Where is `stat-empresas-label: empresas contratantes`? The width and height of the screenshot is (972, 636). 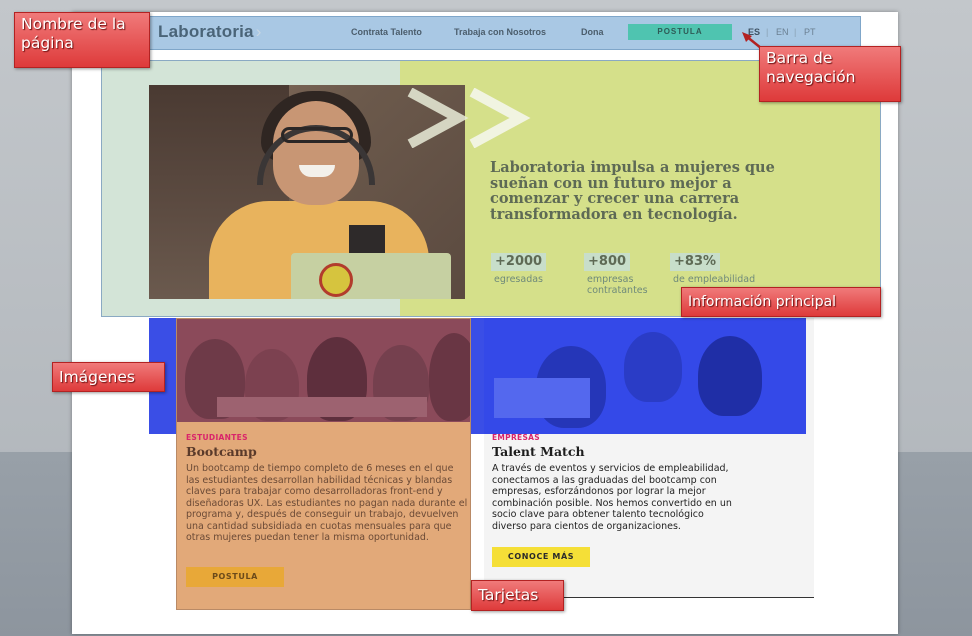 stat-empresas-label: empresas contratantes is located at coordinates (617, 285).